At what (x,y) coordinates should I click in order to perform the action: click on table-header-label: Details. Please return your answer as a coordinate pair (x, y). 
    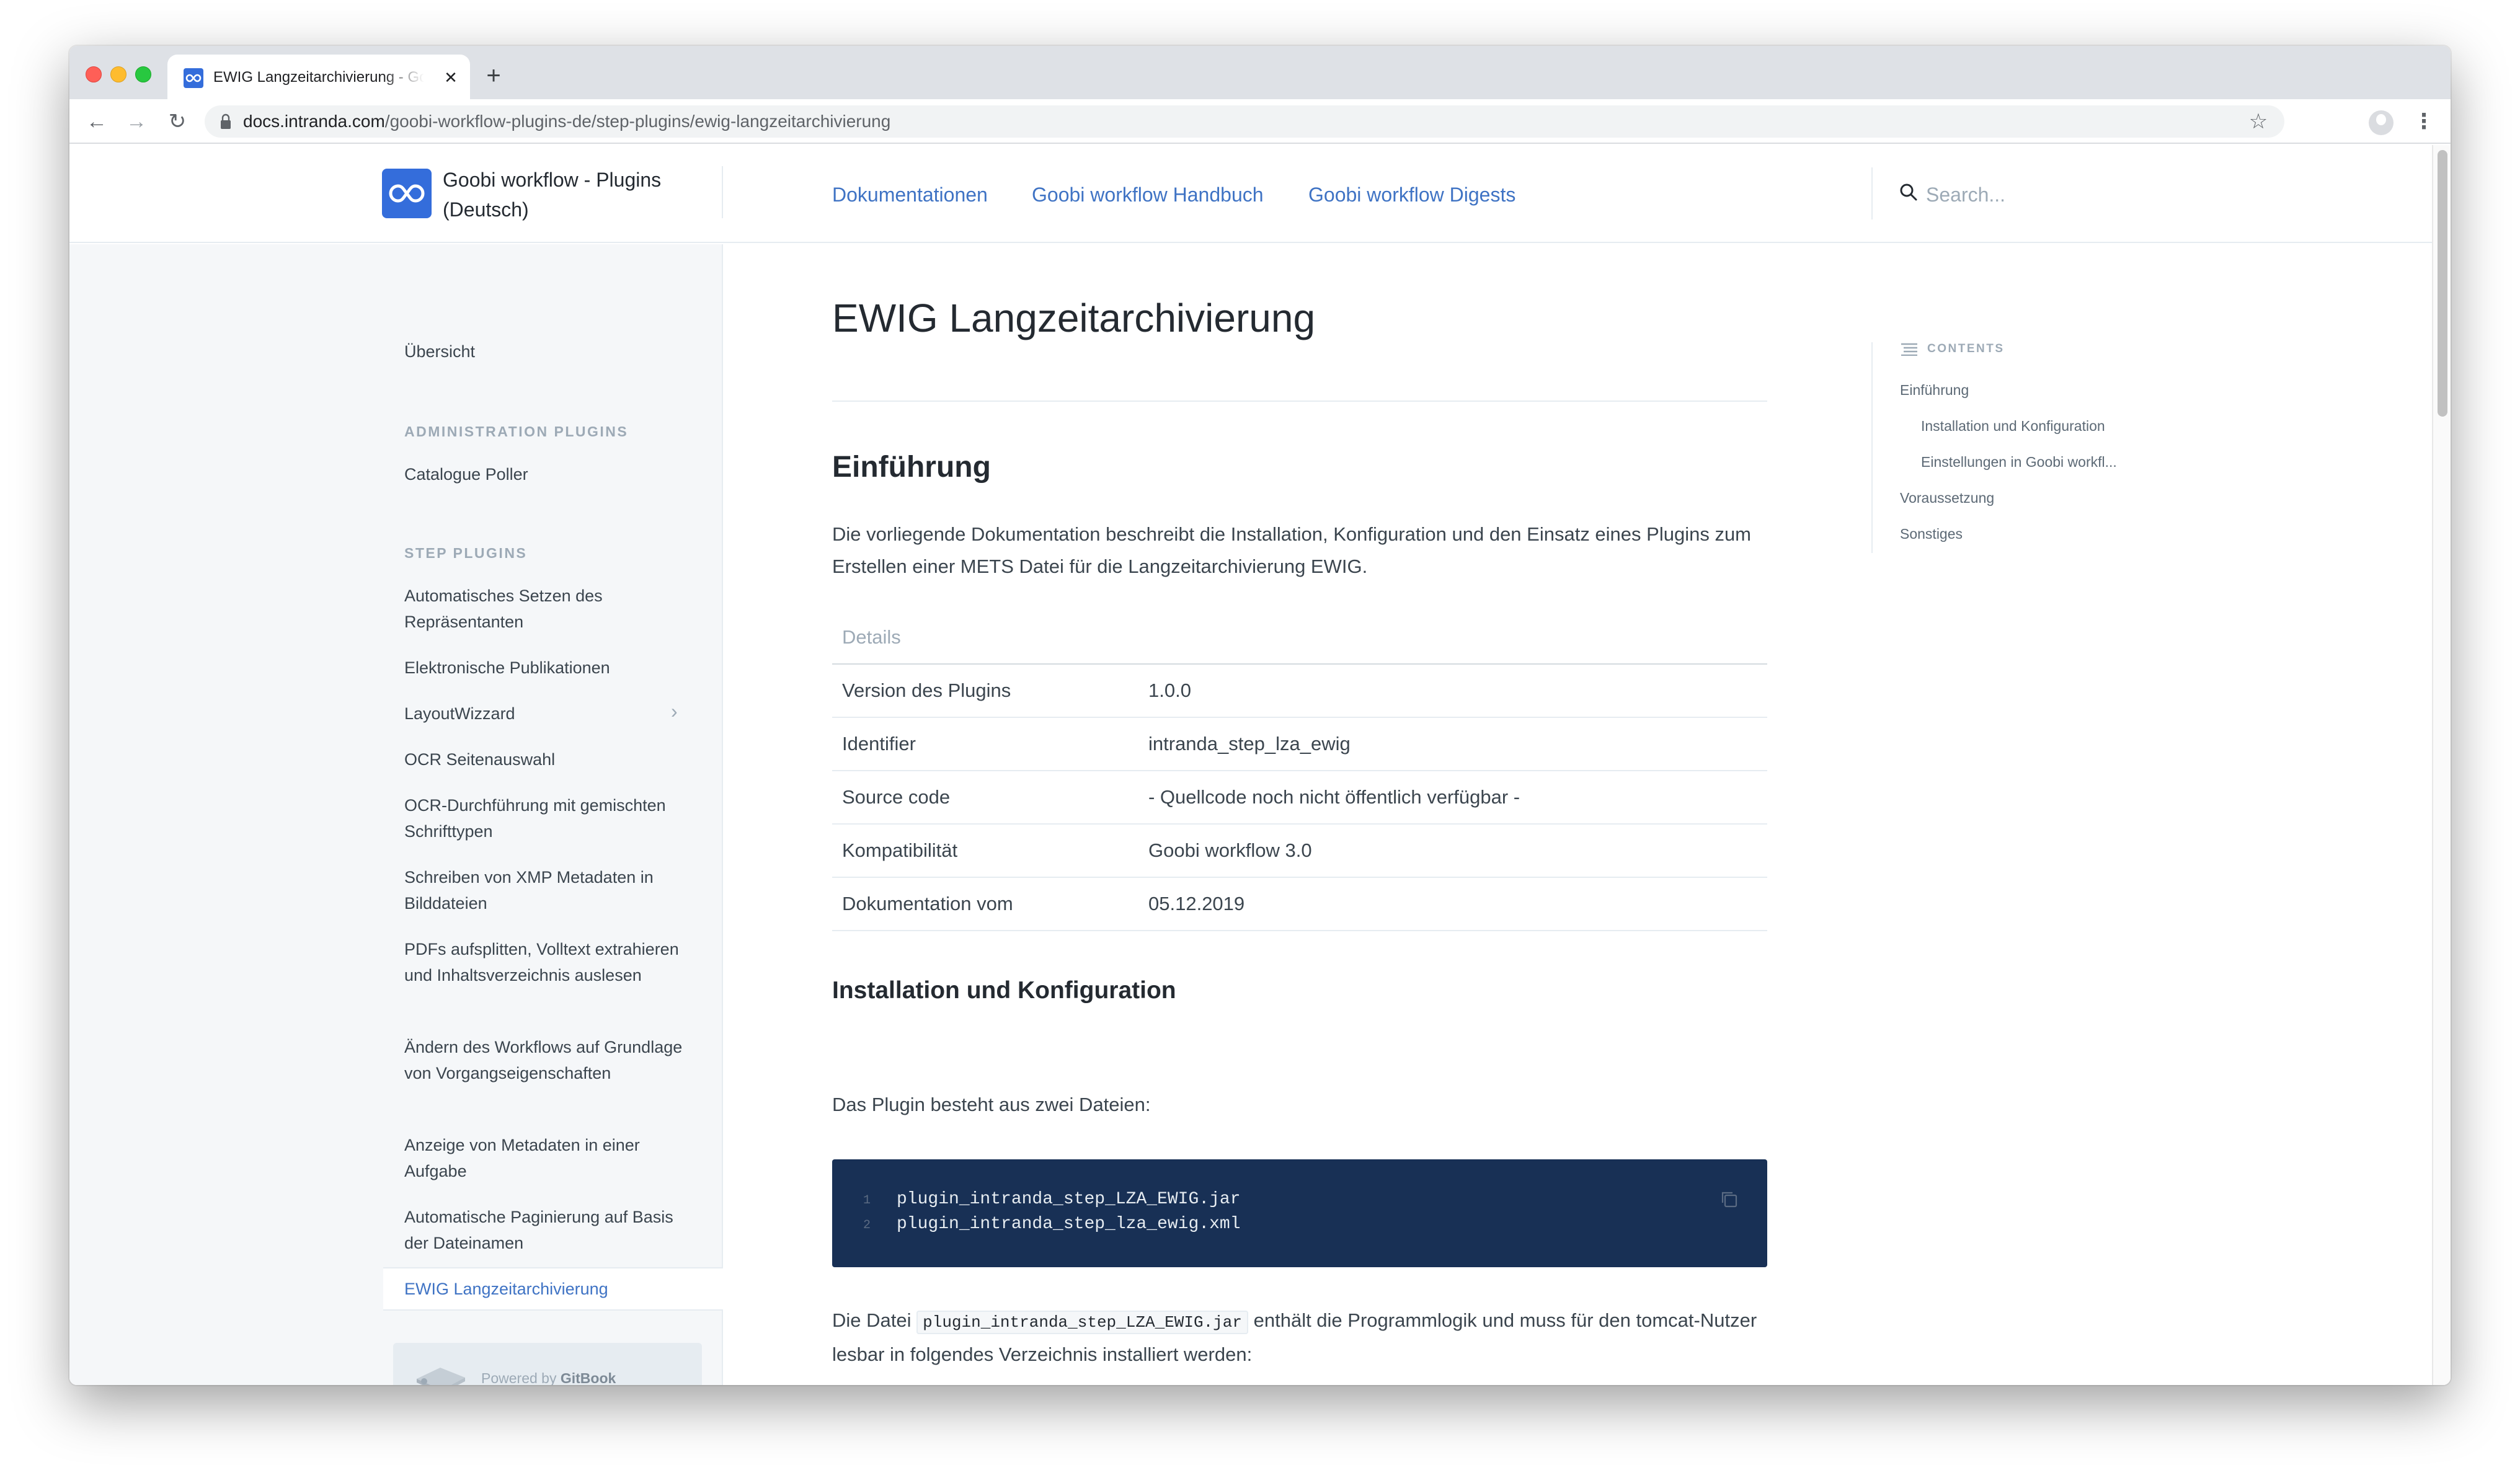
    Looking at the image, I should click on (871, 637).